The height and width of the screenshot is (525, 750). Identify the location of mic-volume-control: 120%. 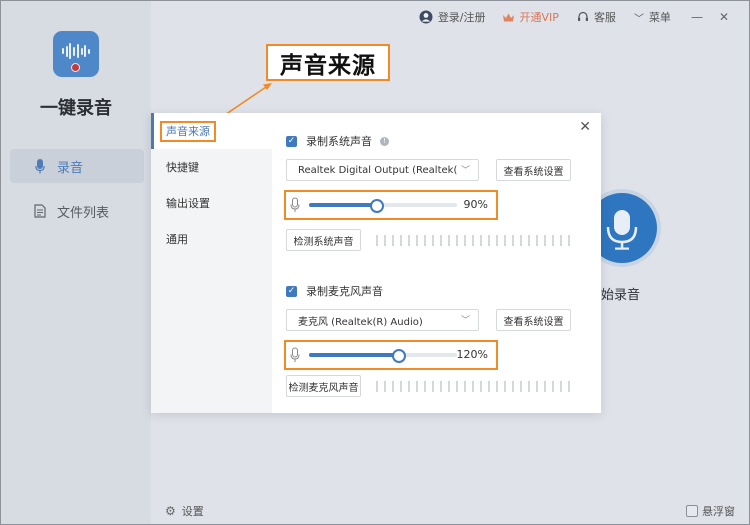
(391, 355).